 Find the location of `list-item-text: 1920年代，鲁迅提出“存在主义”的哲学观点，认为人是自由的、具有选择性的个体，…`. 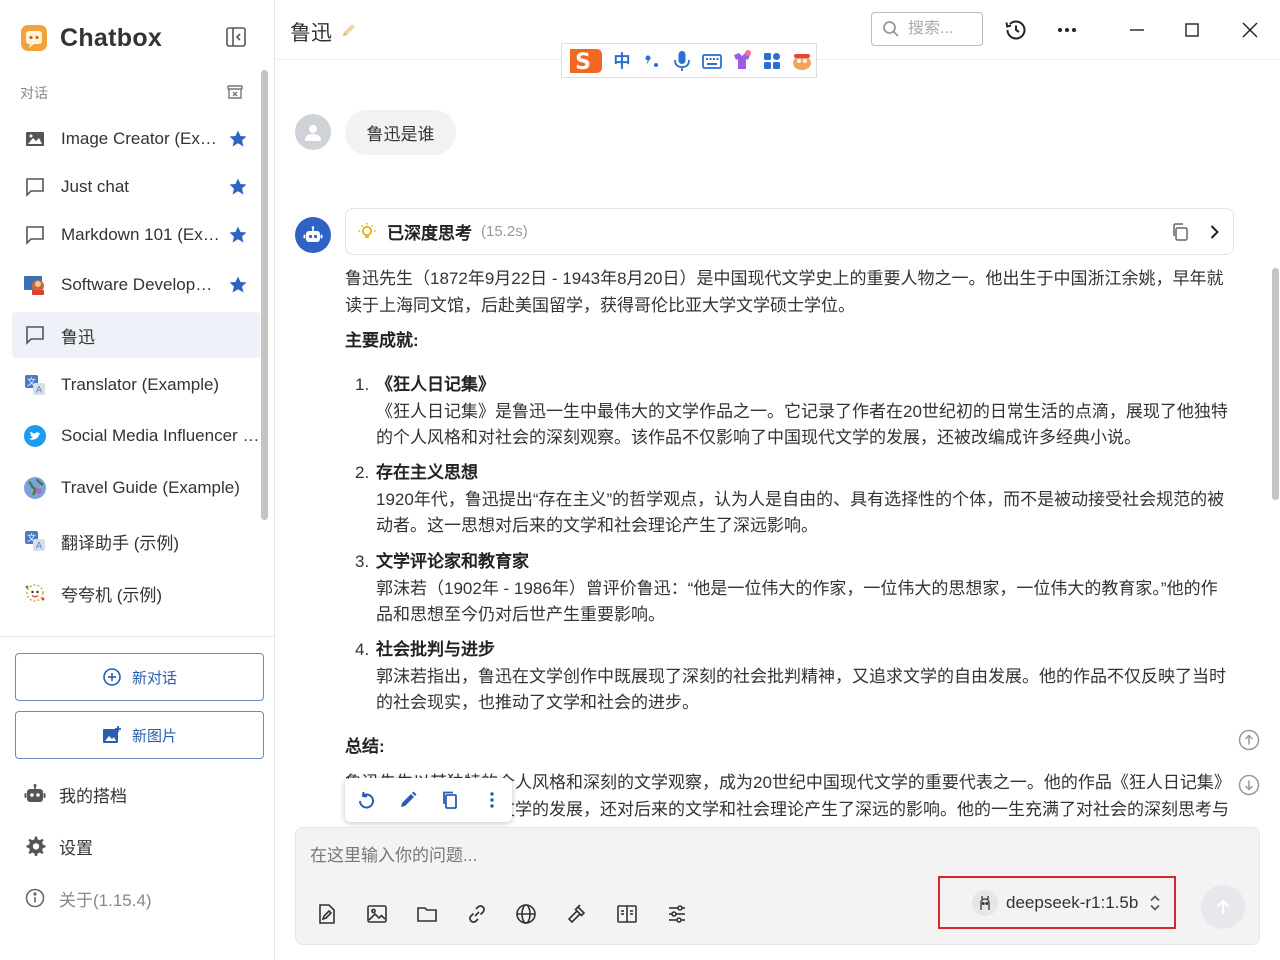

list-item-text: 1920年代，鲁迅提出“存在主义”的哲学观点，认为人是自由的、具有选择性的个体，… is located at coordinates (800, 512).